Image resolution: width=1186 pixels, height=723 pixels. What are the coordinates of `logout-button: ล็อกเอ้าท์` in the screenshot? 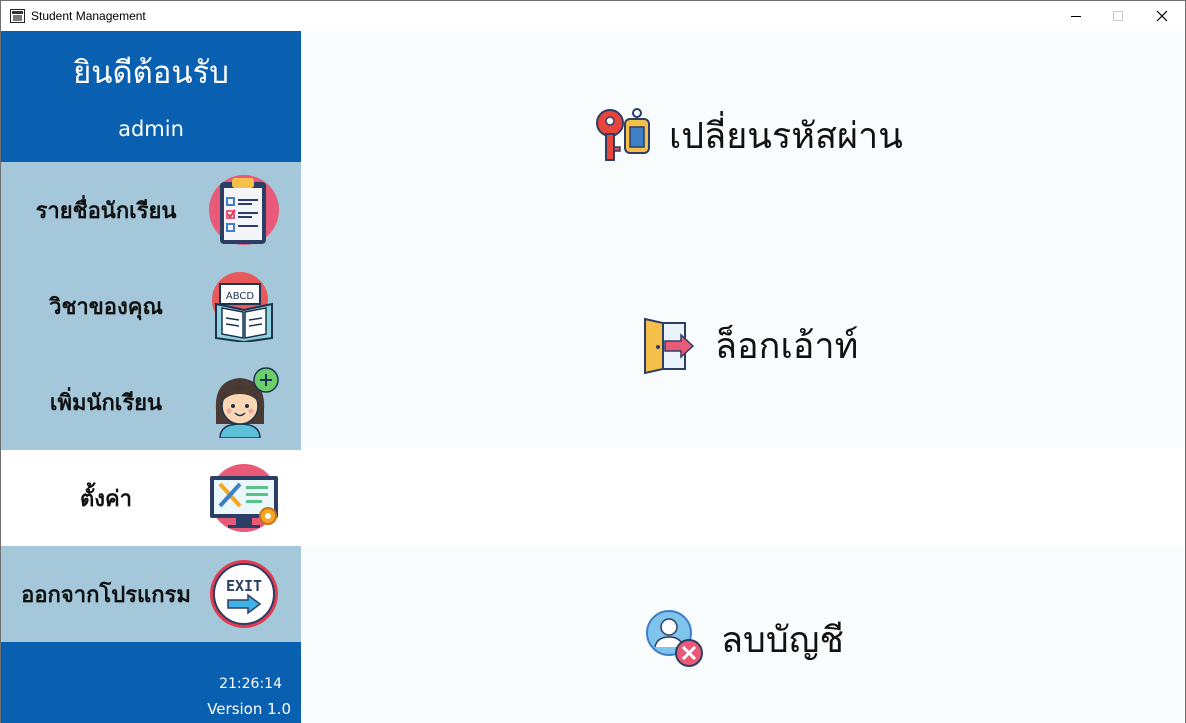 It's located at (748, 345).